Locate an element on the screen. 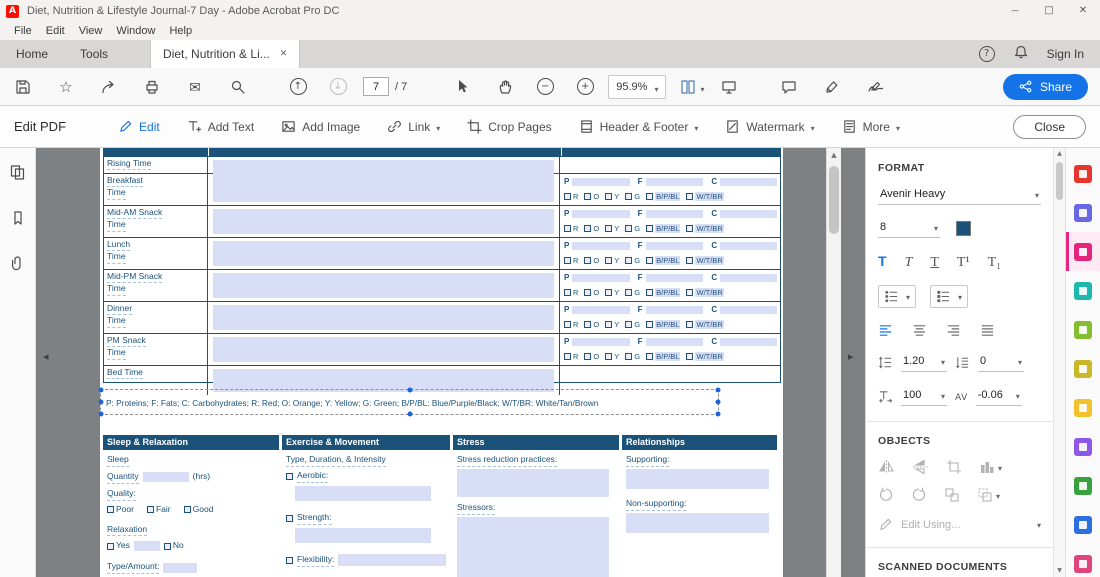 Image resolution: width=1100 pixels, height=577 pixels. comment-tool-button is located at coordinates (1083, 407).